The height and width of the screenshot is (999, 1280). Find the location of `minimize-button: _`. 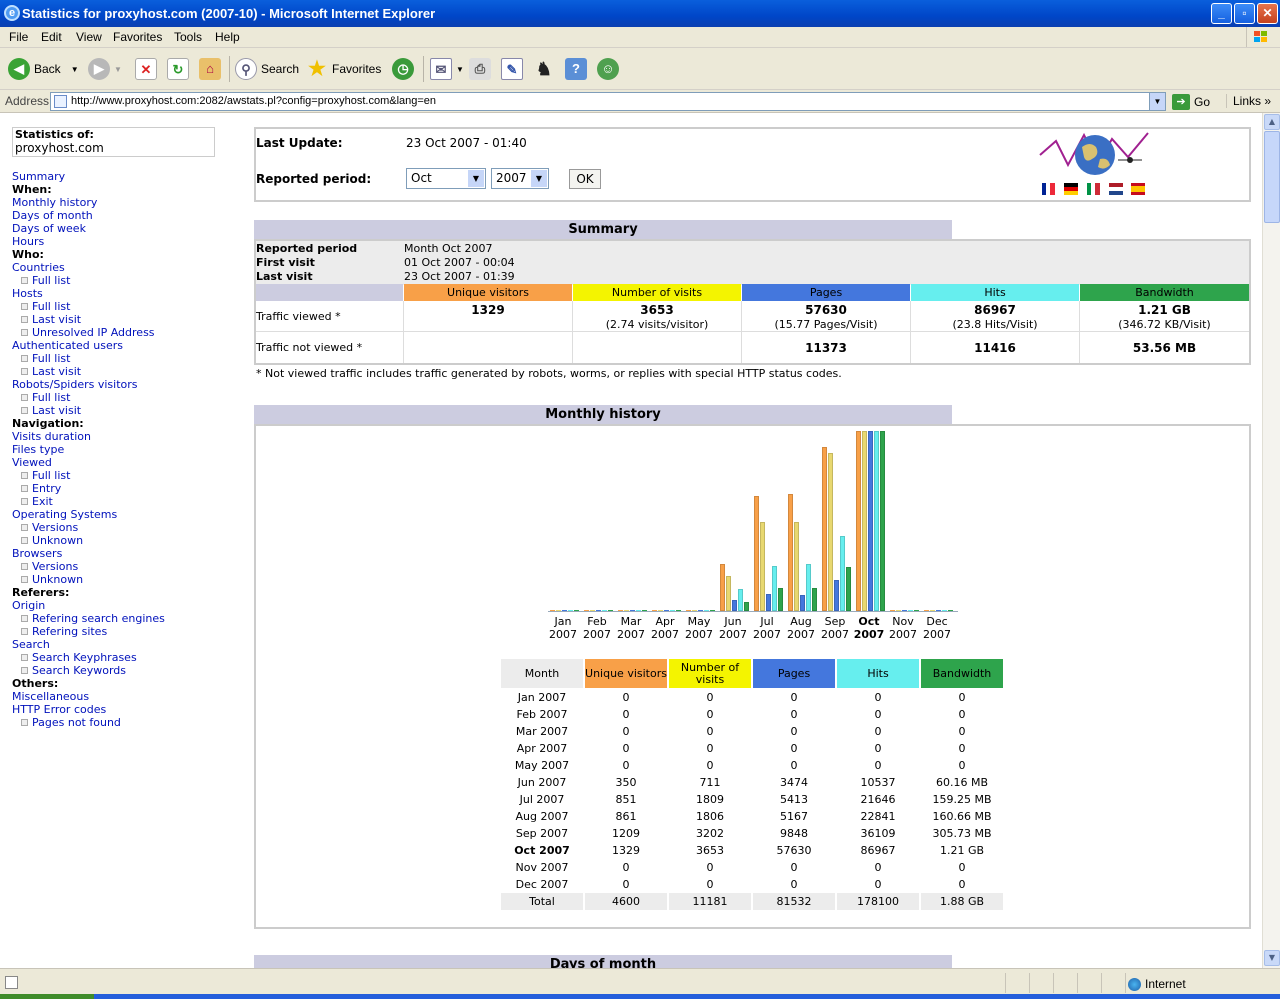

minimize-button: _ is located at coordinates (1221, 13).